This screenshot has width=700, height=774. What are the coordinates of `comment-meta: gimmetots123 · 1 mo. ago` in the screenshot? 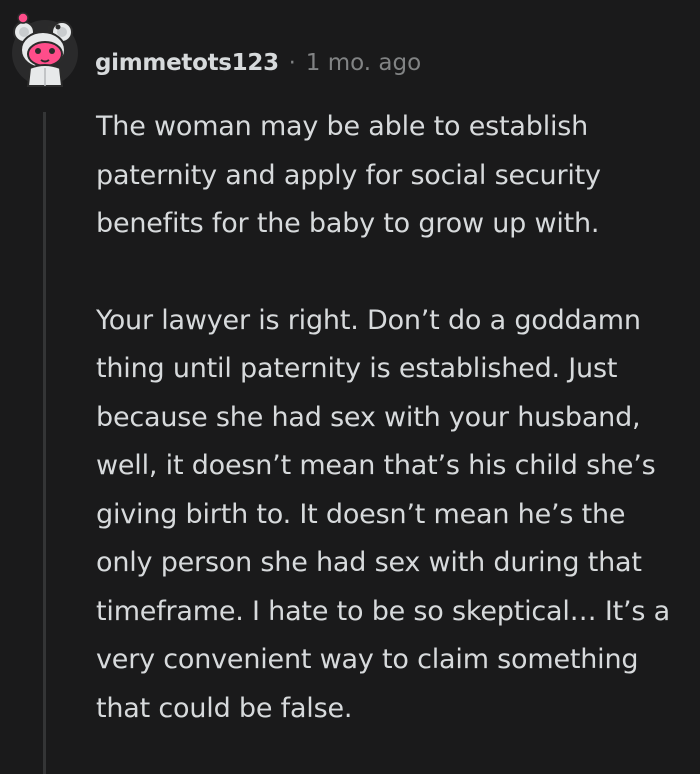 It's located at (258, 63).